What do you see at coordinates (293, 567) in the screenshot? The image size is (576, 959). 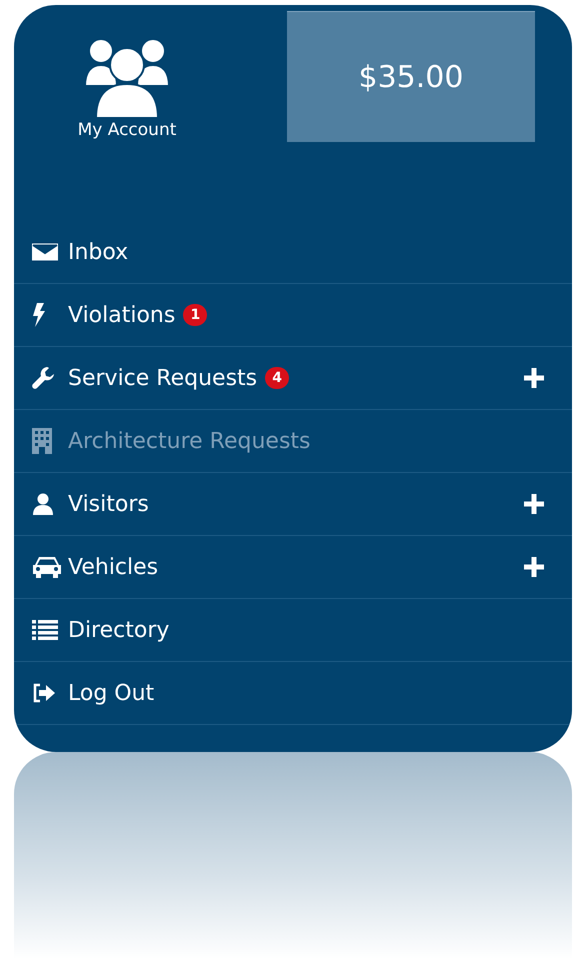 I see `menu-item: Vehicles` at bounding box center [293, 567].